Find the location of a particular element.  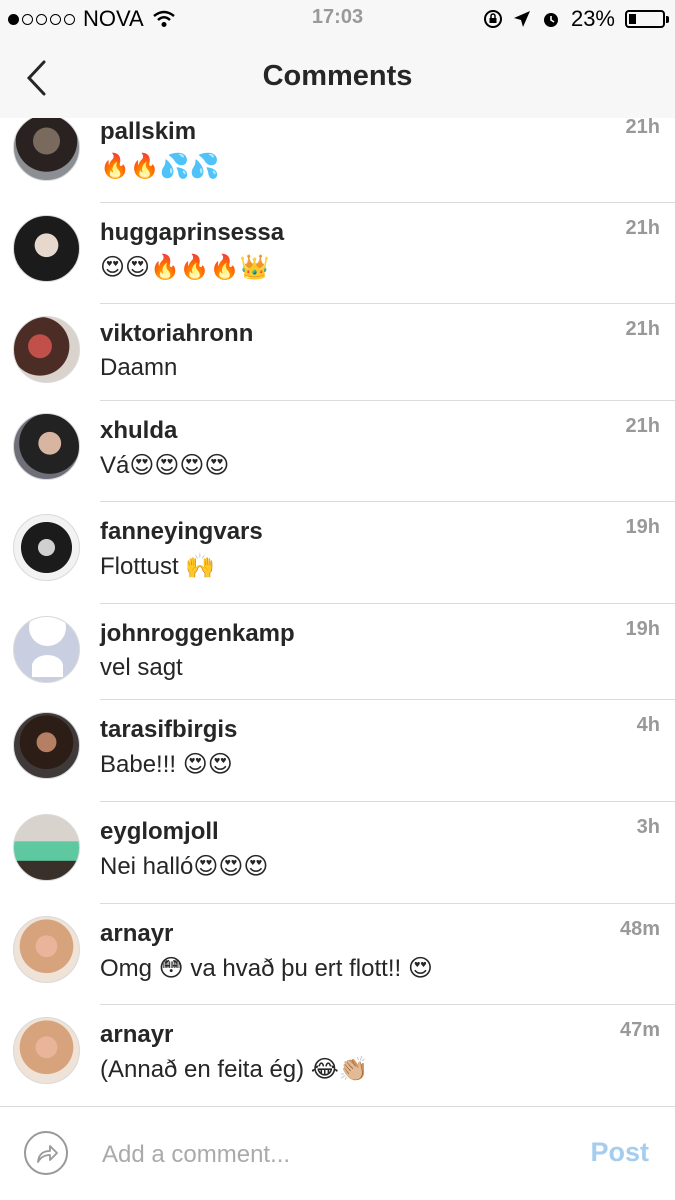

status-bar: NOVA 17:03 23% is located at coordinates (337, 19).